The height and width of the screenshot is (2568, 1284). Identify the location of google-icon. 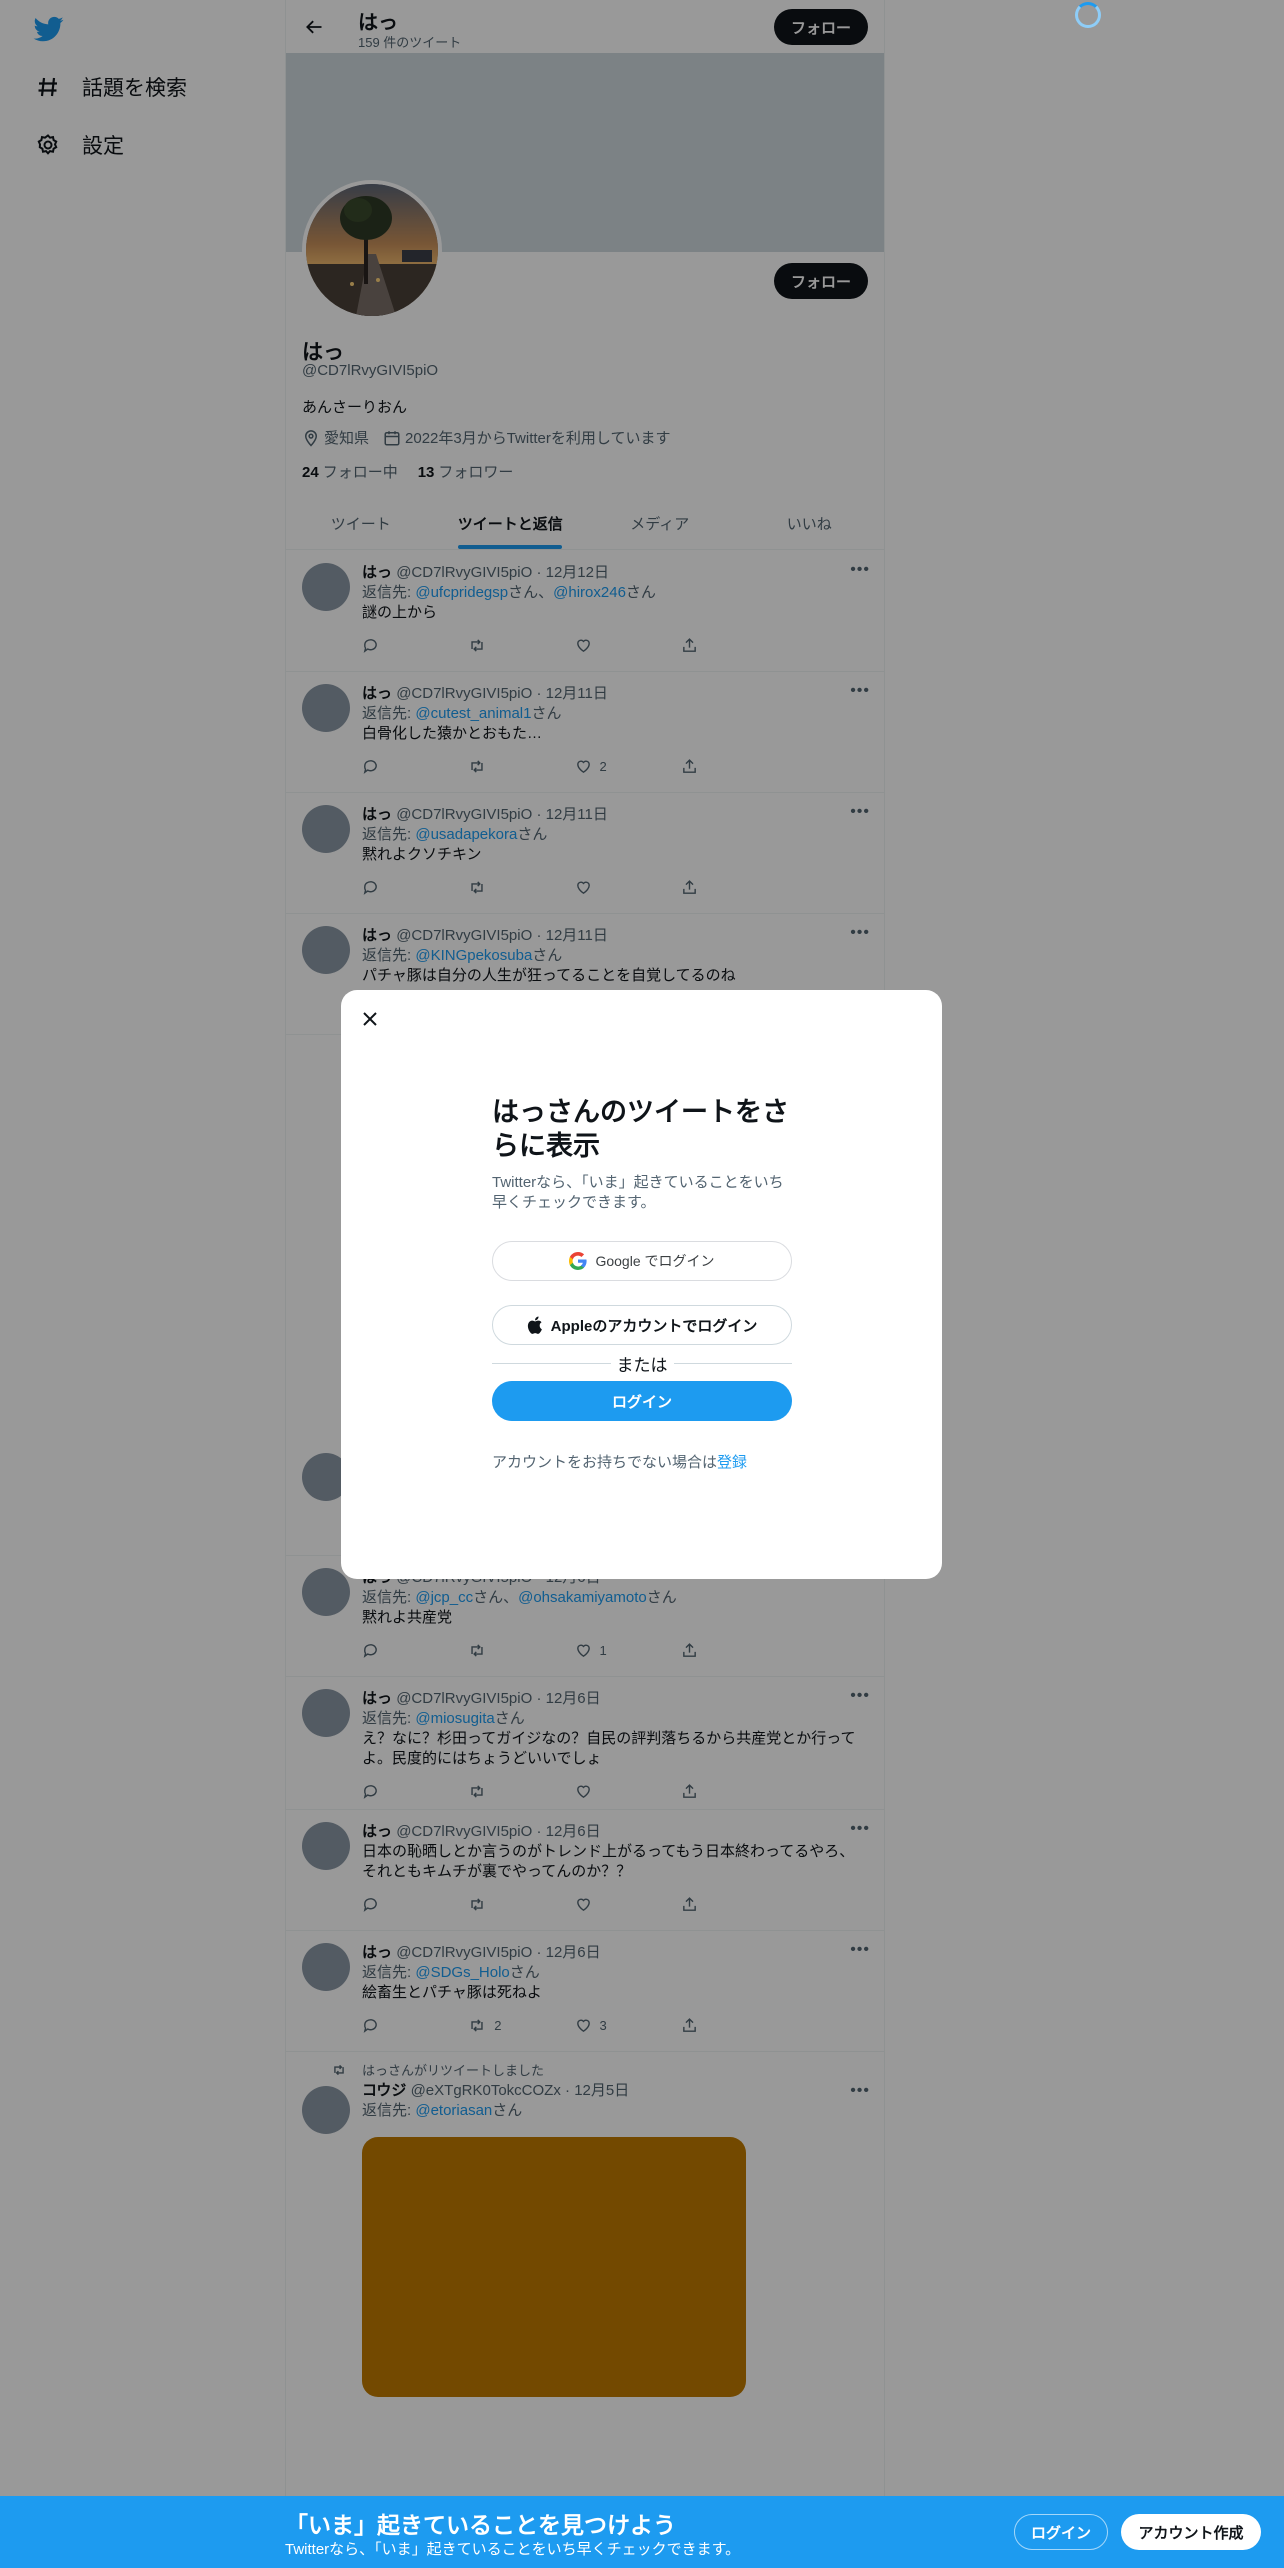
(578, 1261).